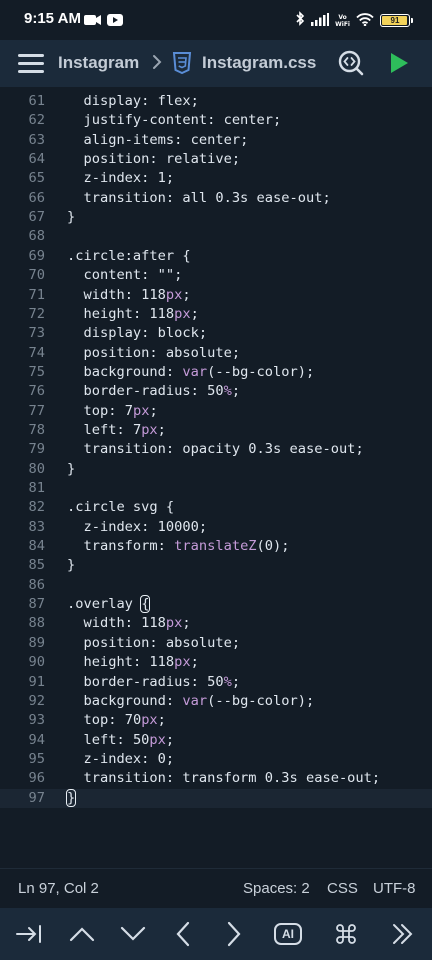 The image size is (432, 960). What do you see at coordinates (216, 585) in the screenshot?
I see `code-line: 86` at bounding box center [216, 585].